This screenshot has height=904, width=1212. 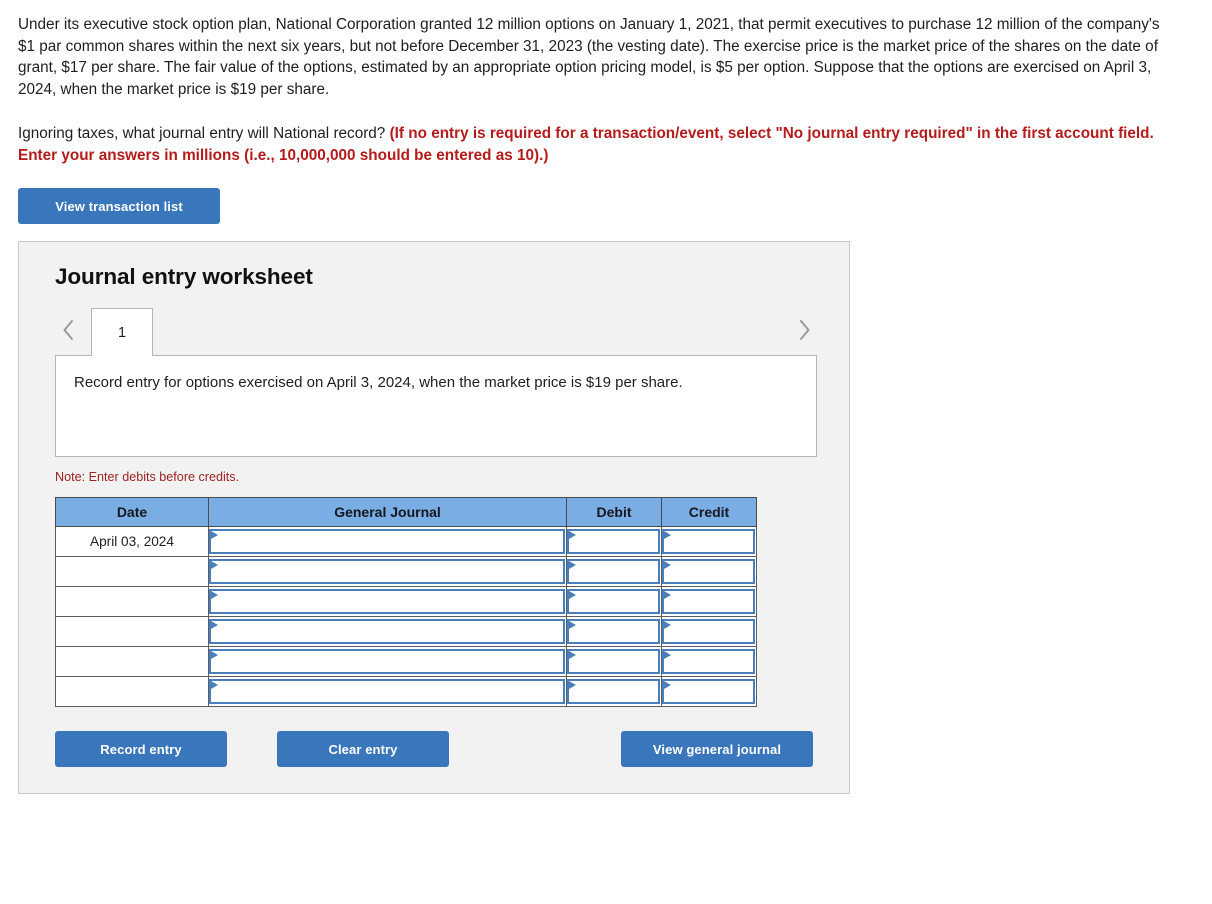 What do you see at coordinates (387, 512) in the screenshot?
I see `column-header-general-journal: General Journal` at bounding box center [387, 512].